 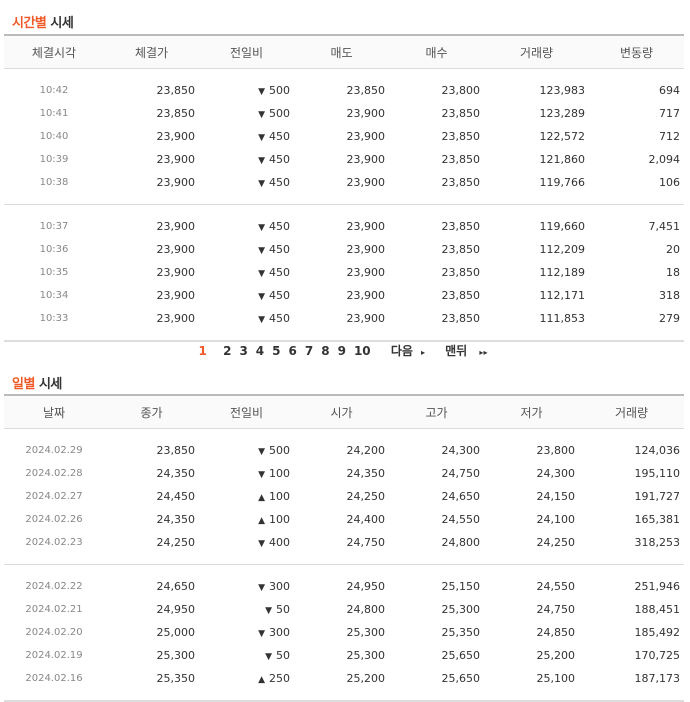 I want to click on low-cell: 24,750, so click(x=556, y=609).